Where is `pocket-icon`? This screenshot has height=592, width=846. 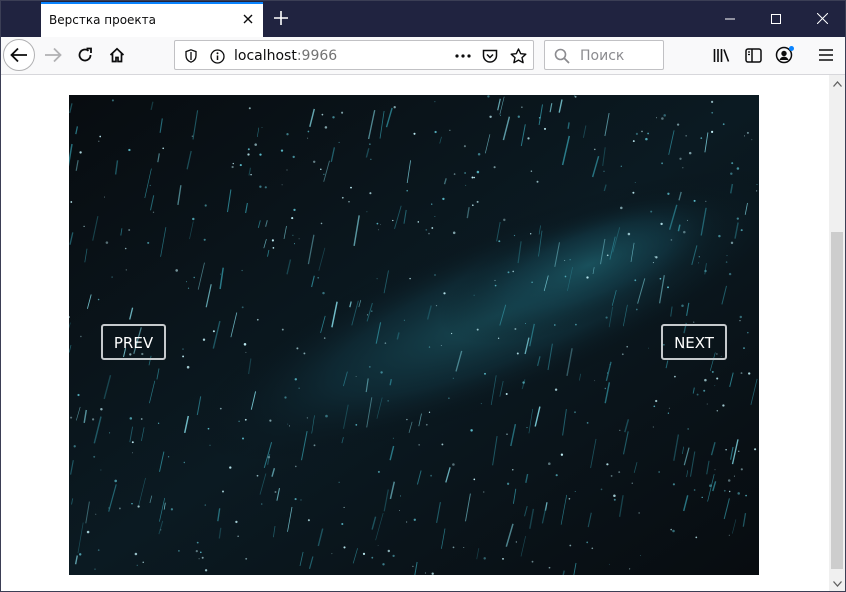 pocket-icon is located at coordinates (490, 56).